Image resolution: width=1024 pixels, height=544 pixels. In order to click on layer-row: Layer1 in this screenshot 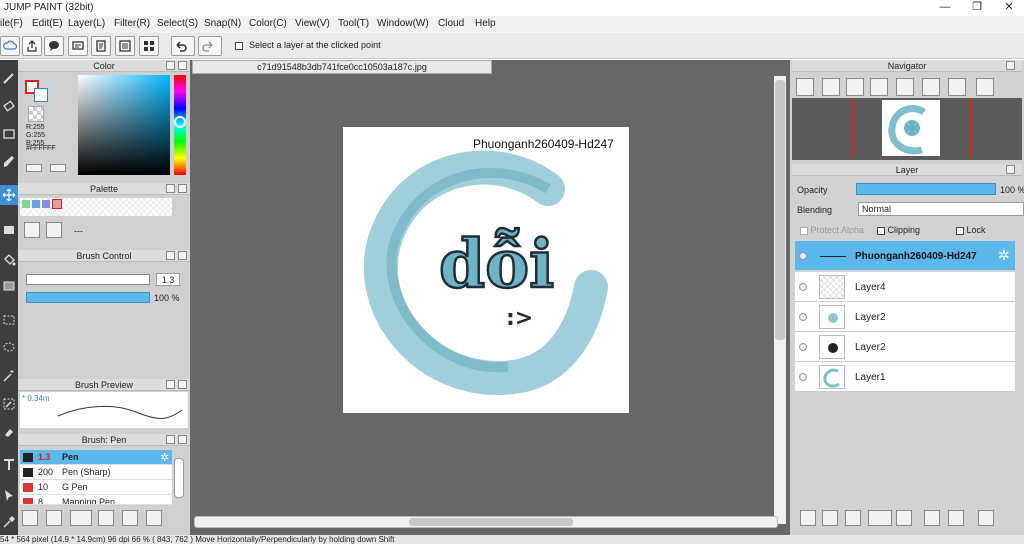, I will do `click(905, 377)`.